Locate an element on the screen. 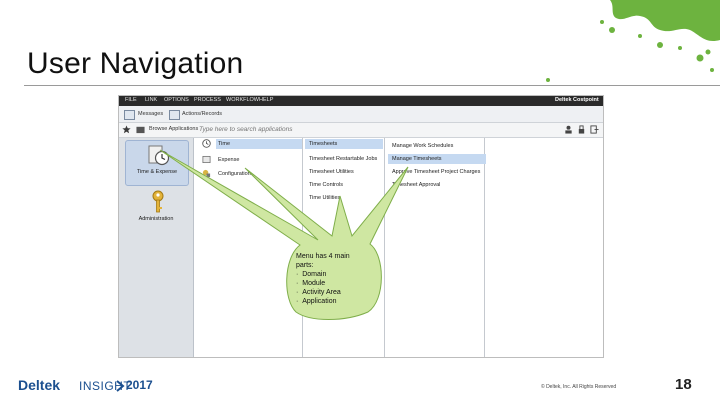  callout-item-activity-area: · Activity Area is located at coordinates (318, 292).